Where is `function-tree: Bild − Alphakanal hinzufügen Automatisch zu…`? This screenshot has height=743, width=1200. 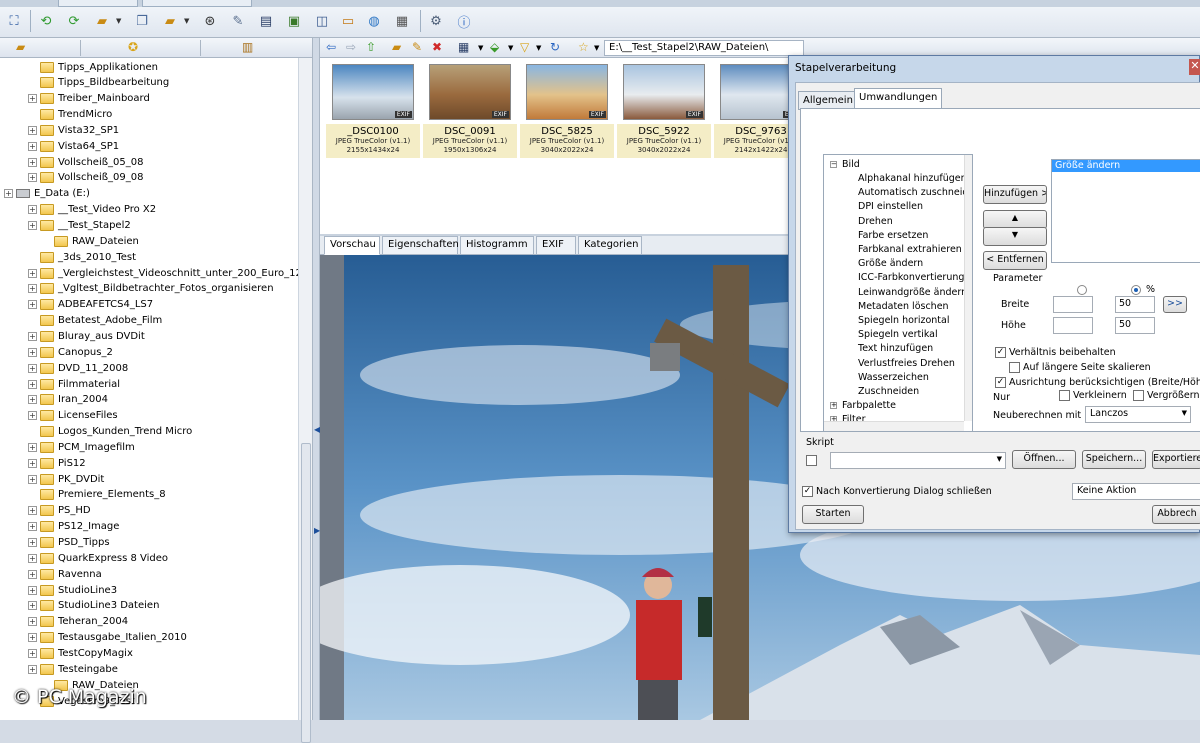 function-tree: Bild − Alphakanal hinzufügen Automatisch zu… is located at coordinates (898, 293).